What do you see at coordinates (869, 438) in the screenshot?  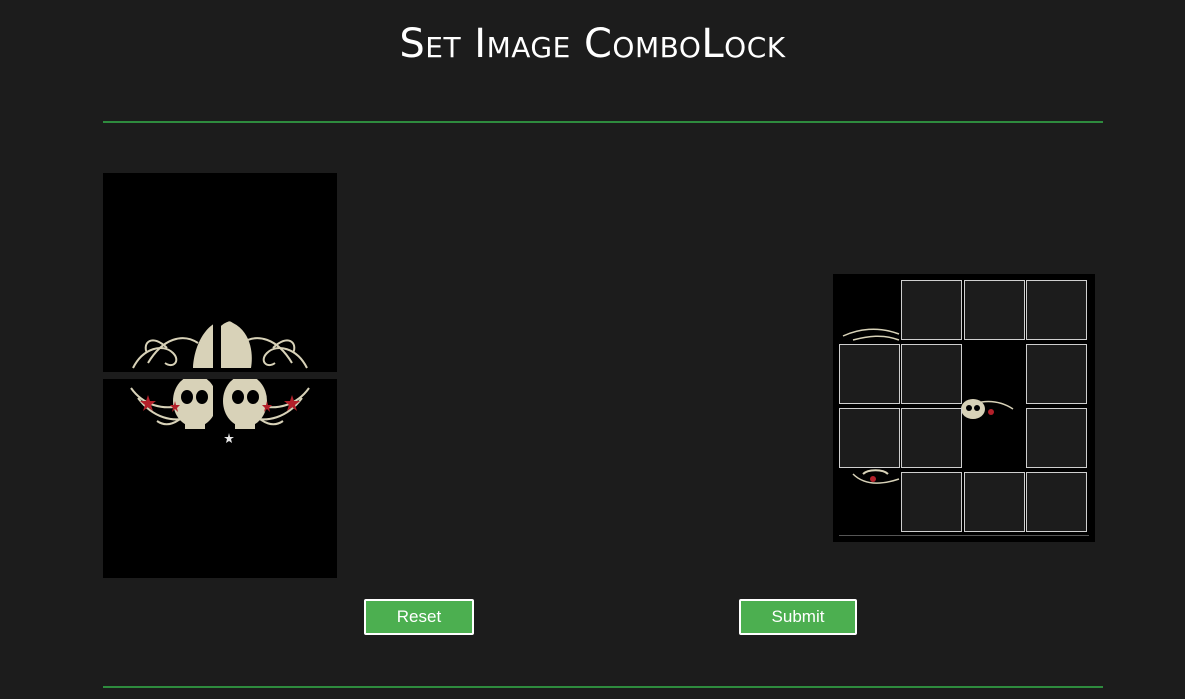 I see `lock-tile-r3c1` at bounding box center [869, 438].